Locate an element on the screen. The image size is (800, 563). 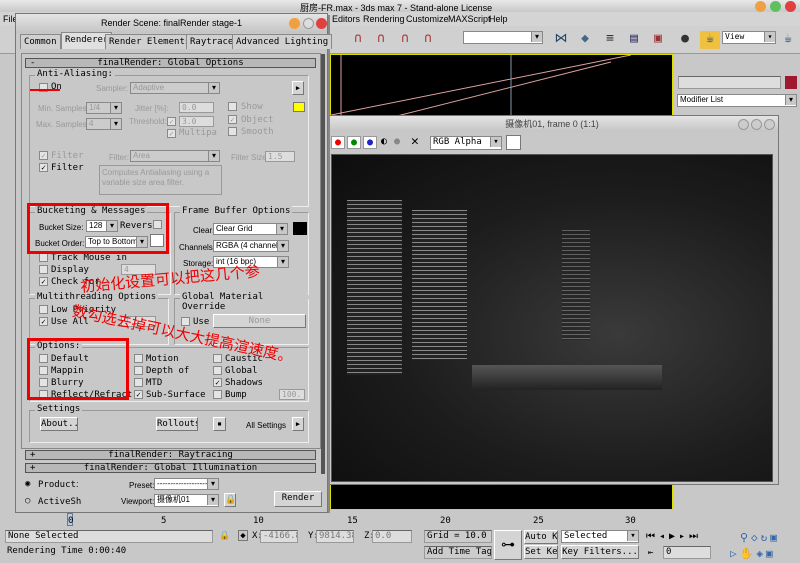
use-all-checkbox: ✓ is located at coordinates (43, 321).